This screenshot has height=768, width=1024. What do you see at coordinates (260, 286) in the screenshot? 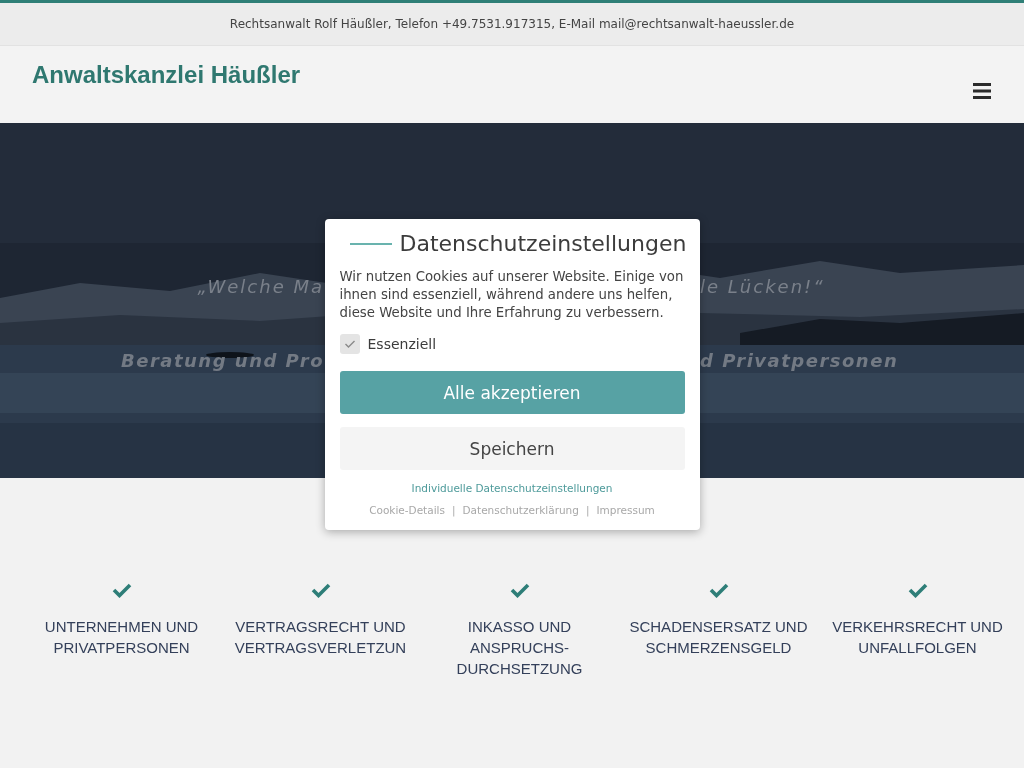
I see `hero-quote: „Welche Ma` at bounding box center [260, 286].